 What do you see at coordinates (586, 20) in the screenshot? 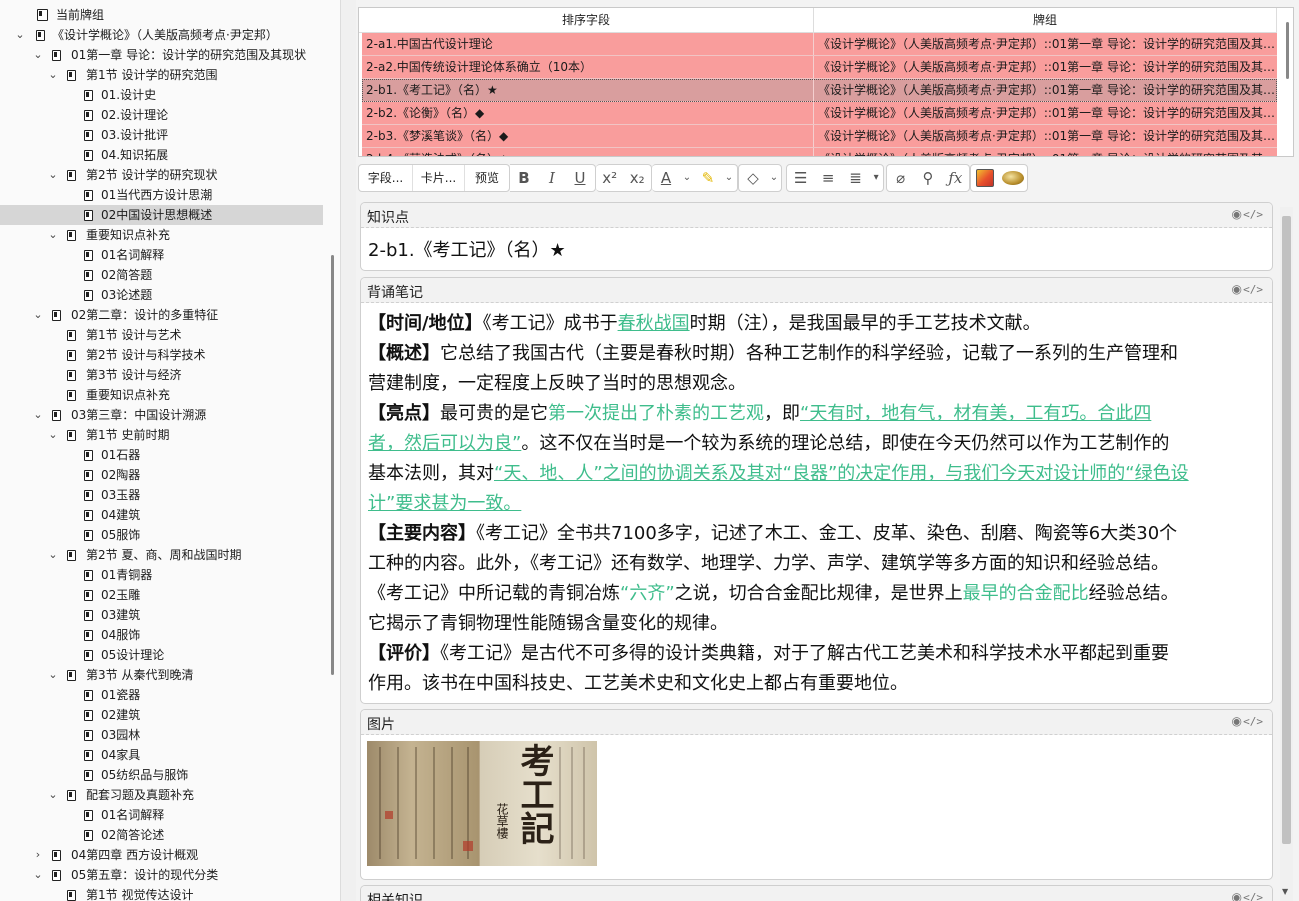
I see `column-header-sort-field: 排序字段` at bounding box center [586, 20].